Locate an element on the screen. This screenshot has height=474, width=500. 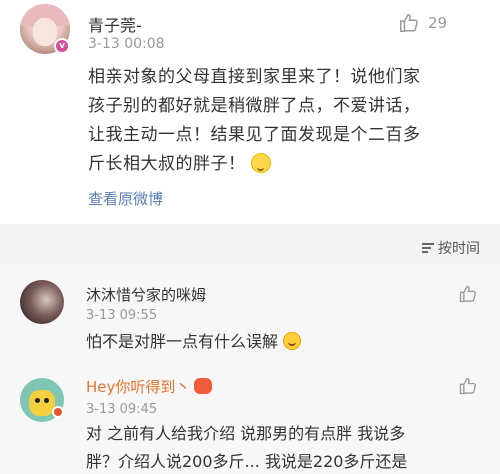
comment-text: 怕不是对胖一点有什么误解 is located at coordinates (286, 342).